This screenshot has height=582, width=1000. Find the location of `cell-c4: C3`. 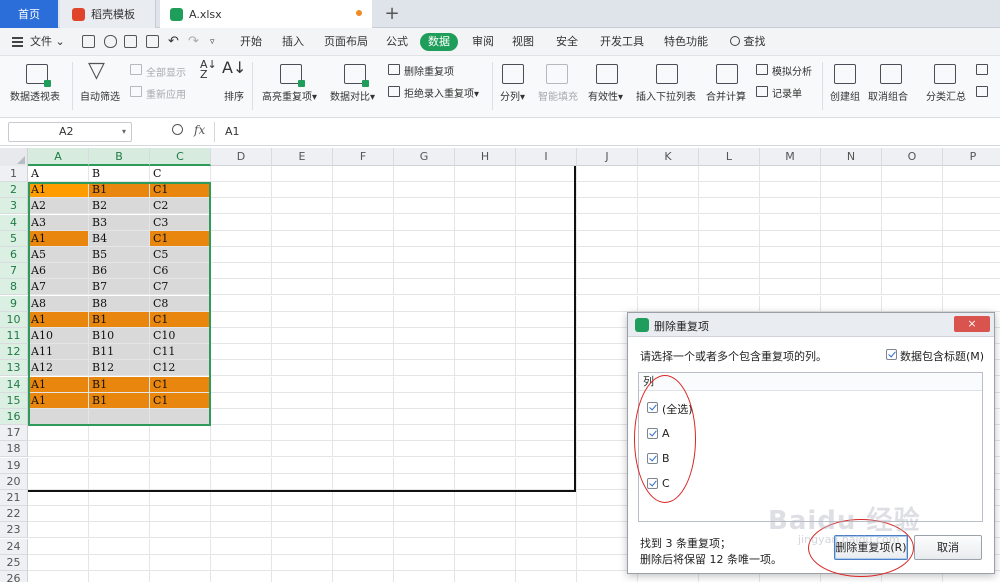

cell-c4: C3 is located at coordinates (180, 222).